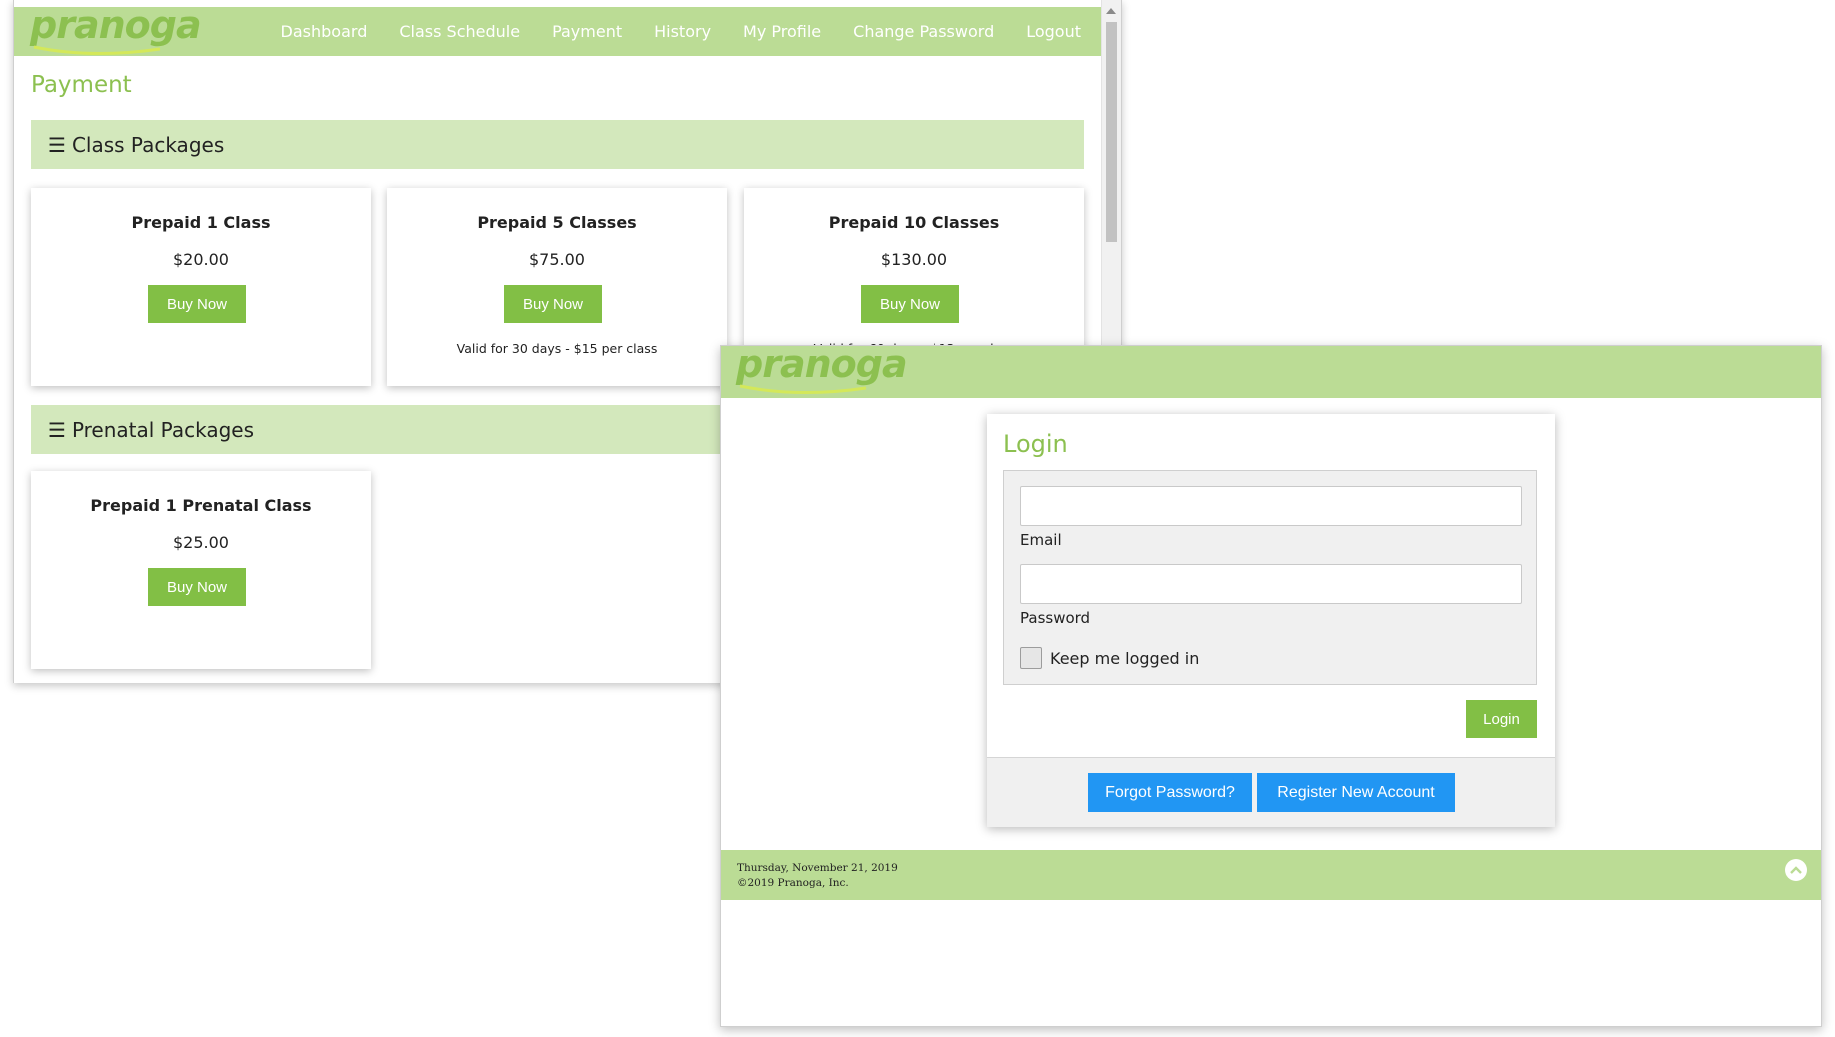 The height and width of the screenshot is (1037, 1835). I want to click on nav-history: History, so click(682, 31).